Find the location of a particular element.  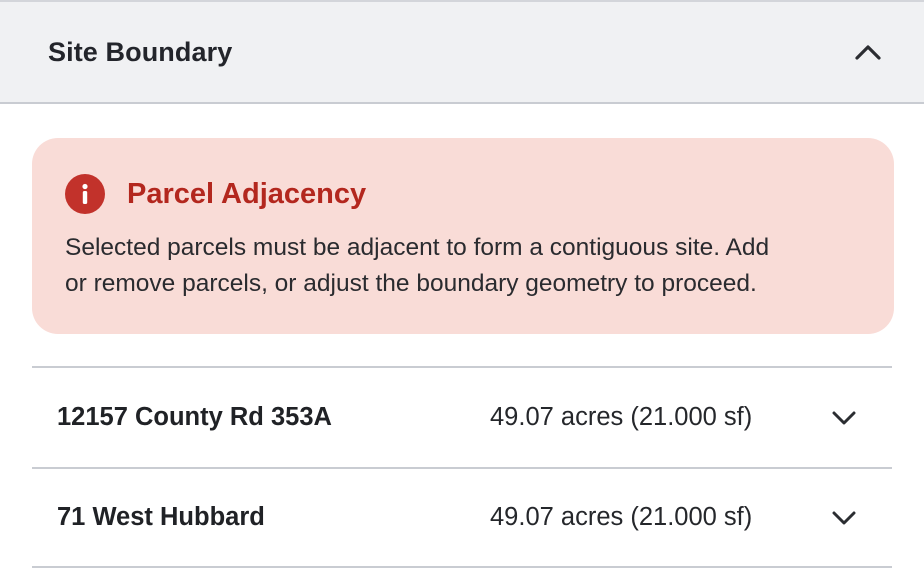

info-icon is located at coordinates (85, 194).